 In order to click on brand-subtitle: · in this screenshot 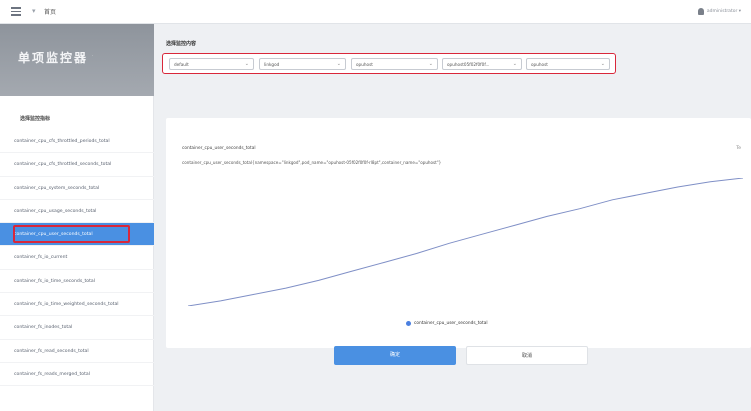, I will do `click(93, 56)`.